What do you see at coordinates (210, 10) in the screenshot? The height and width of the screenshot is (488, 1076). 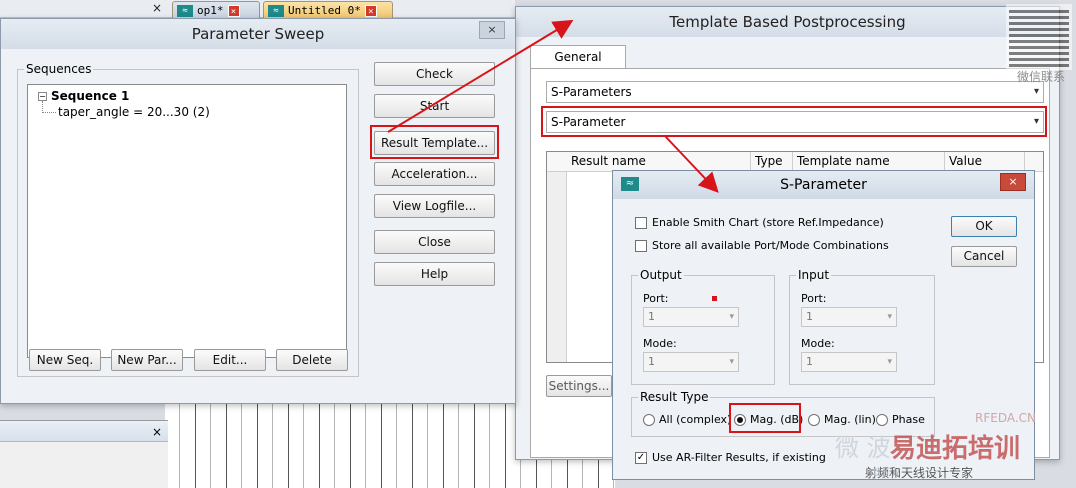 I see `tab-label: op1*` at bounding box center [210, 10].